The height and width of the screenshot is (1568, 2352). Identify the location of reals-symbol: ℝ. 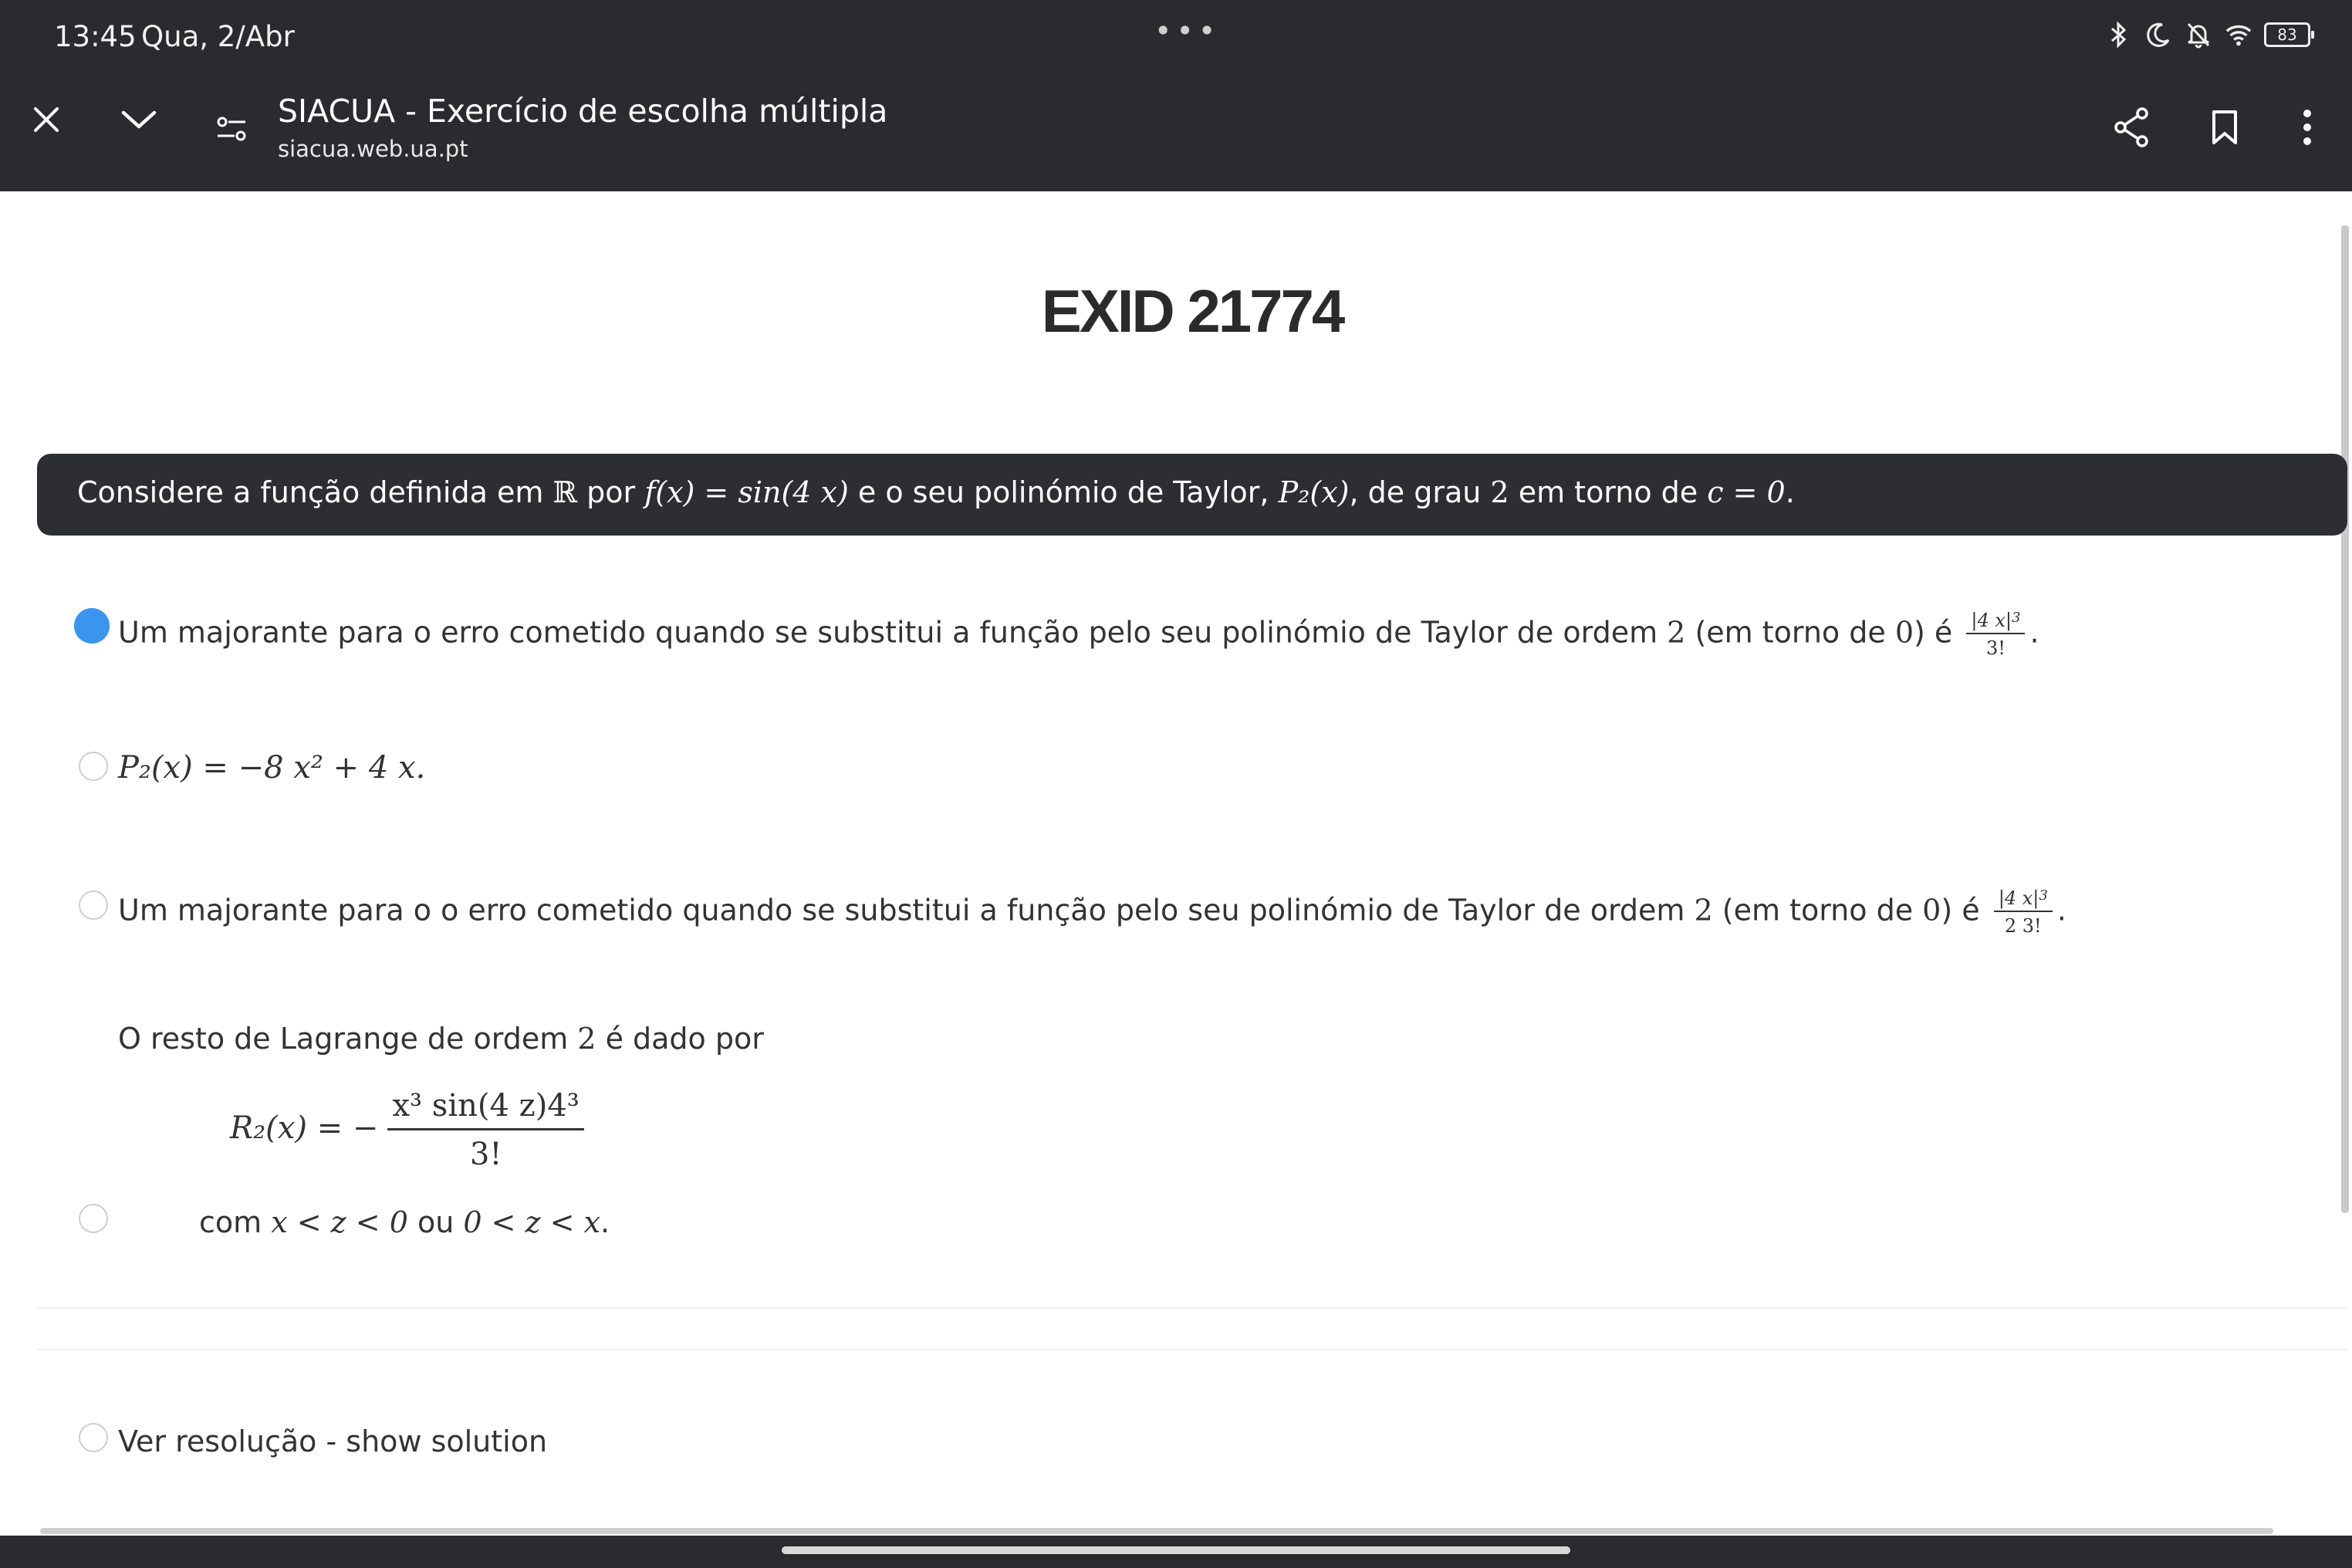
(565, 492).